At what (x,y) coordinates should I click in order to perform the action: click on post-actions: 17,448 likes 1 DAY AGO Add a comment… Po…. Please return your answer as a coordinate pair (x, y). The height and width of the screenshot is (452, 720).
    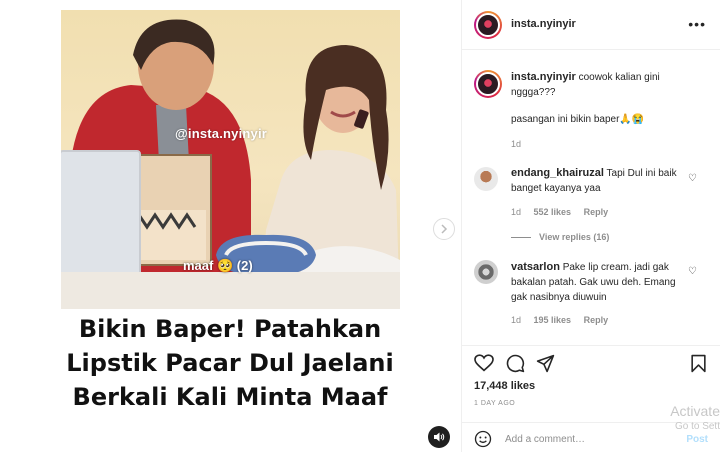
    Looking at the image, I should click on (591, 398).